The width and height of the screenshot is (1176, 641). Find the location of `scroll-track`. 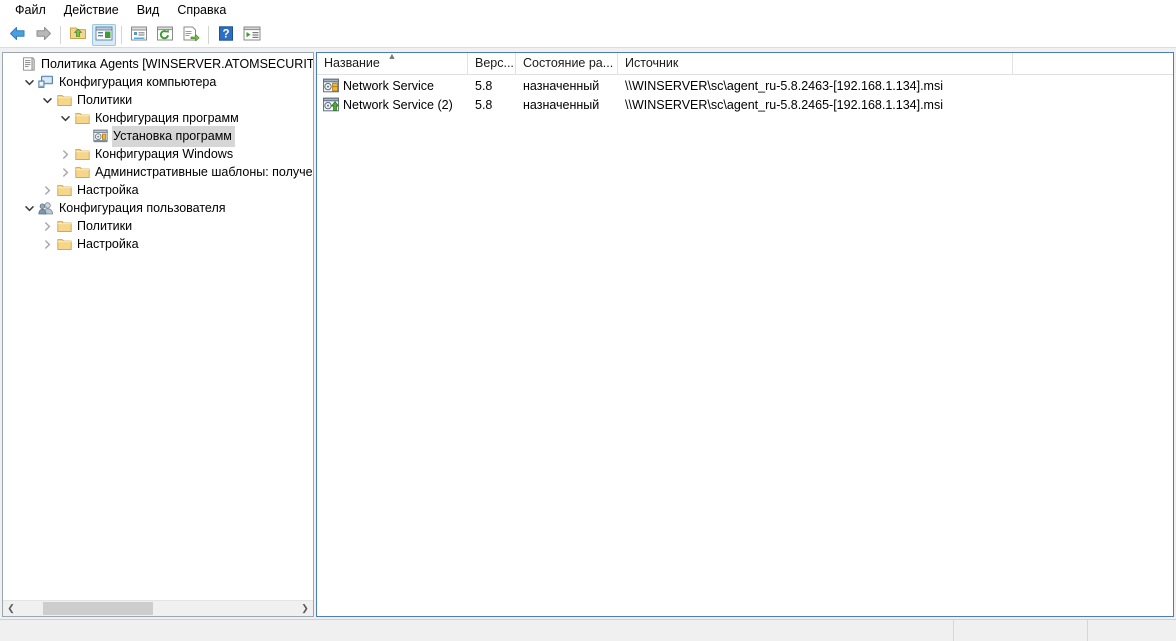

scroll-track is located at coordinates (158, 608).